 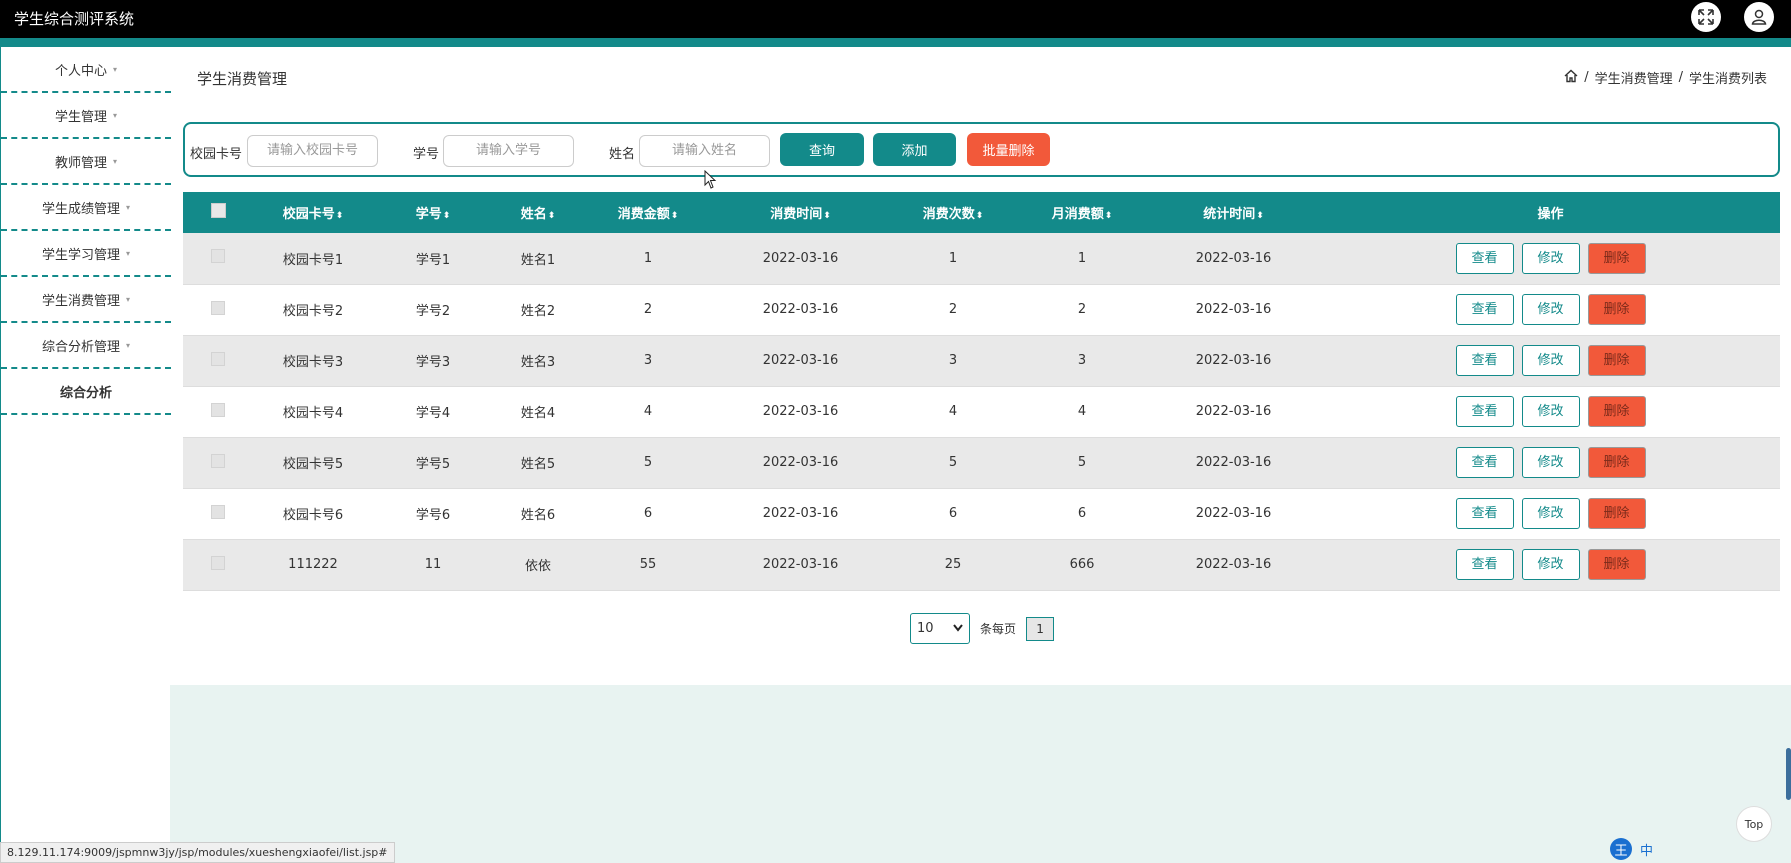 I want to click on sidebar-item-consumption-management: 学生消费管理 ▾, so click(x=86, y=300).